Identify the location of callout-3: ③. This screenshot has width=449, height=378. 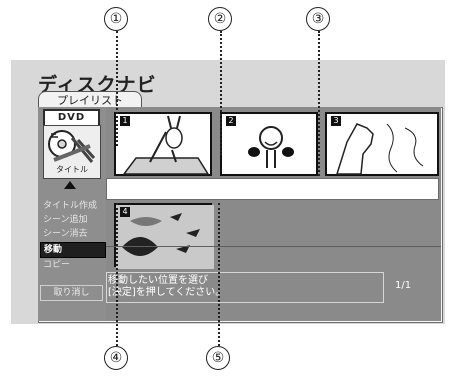
(318, 19).